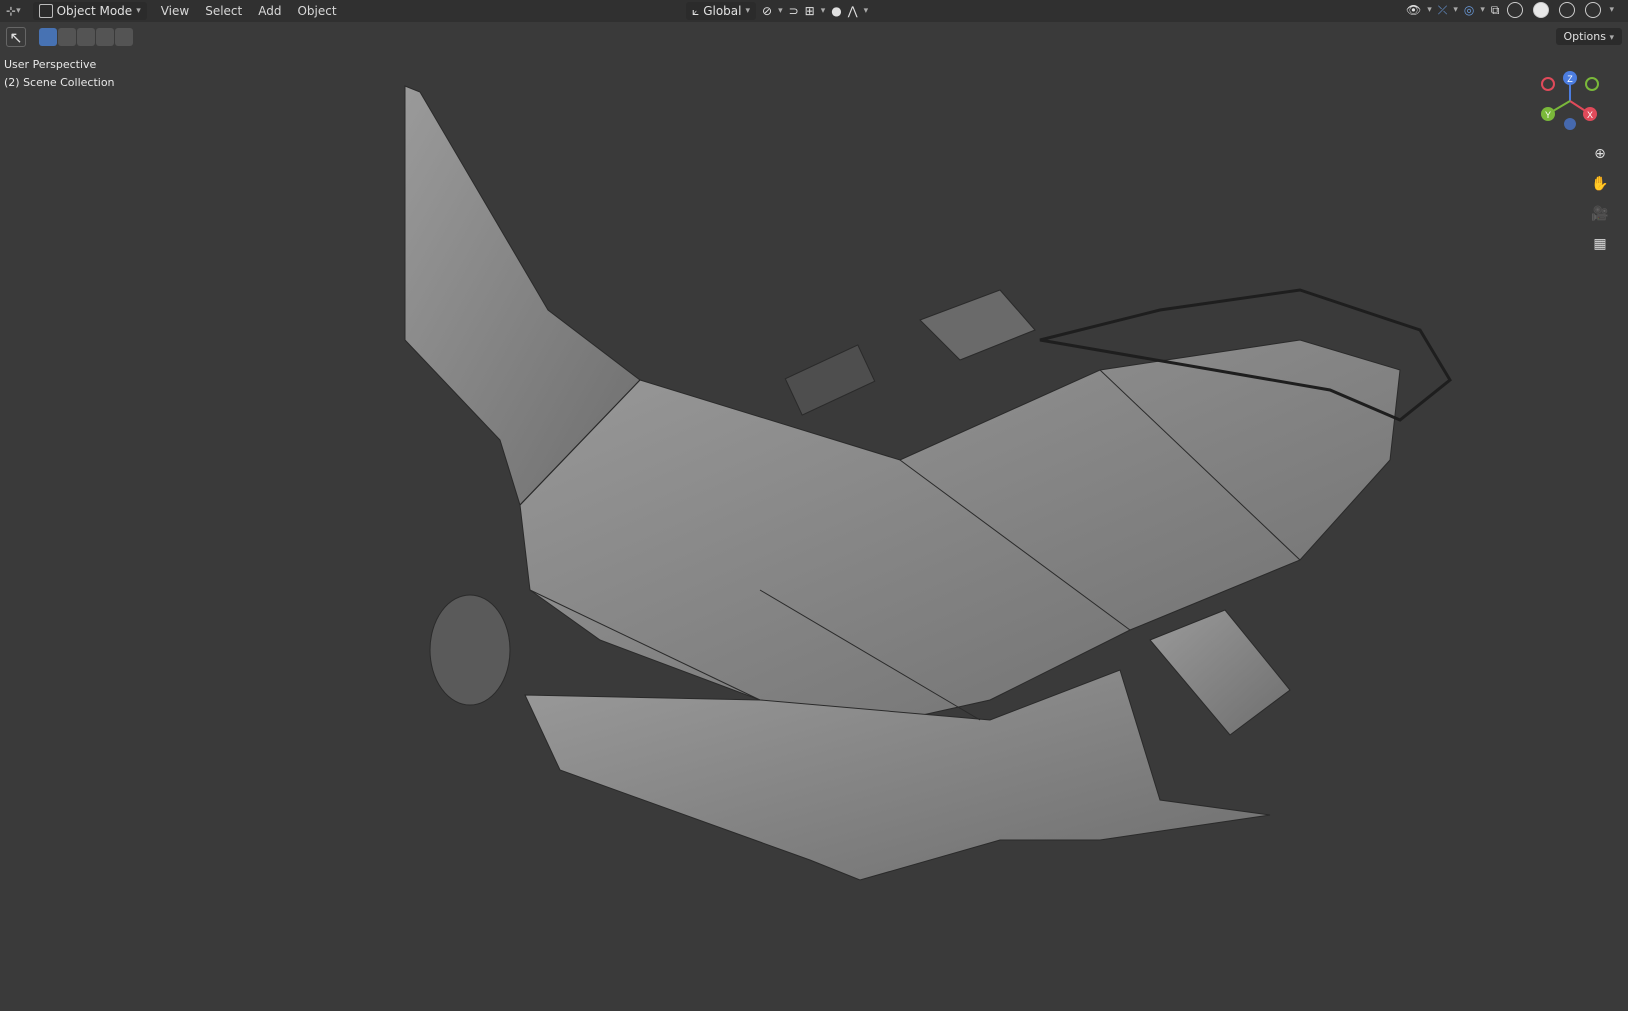 The width and height of the screenshot is (1628, 1011). I want to click on gizmo-label-z: Z, so click(1570, 79).